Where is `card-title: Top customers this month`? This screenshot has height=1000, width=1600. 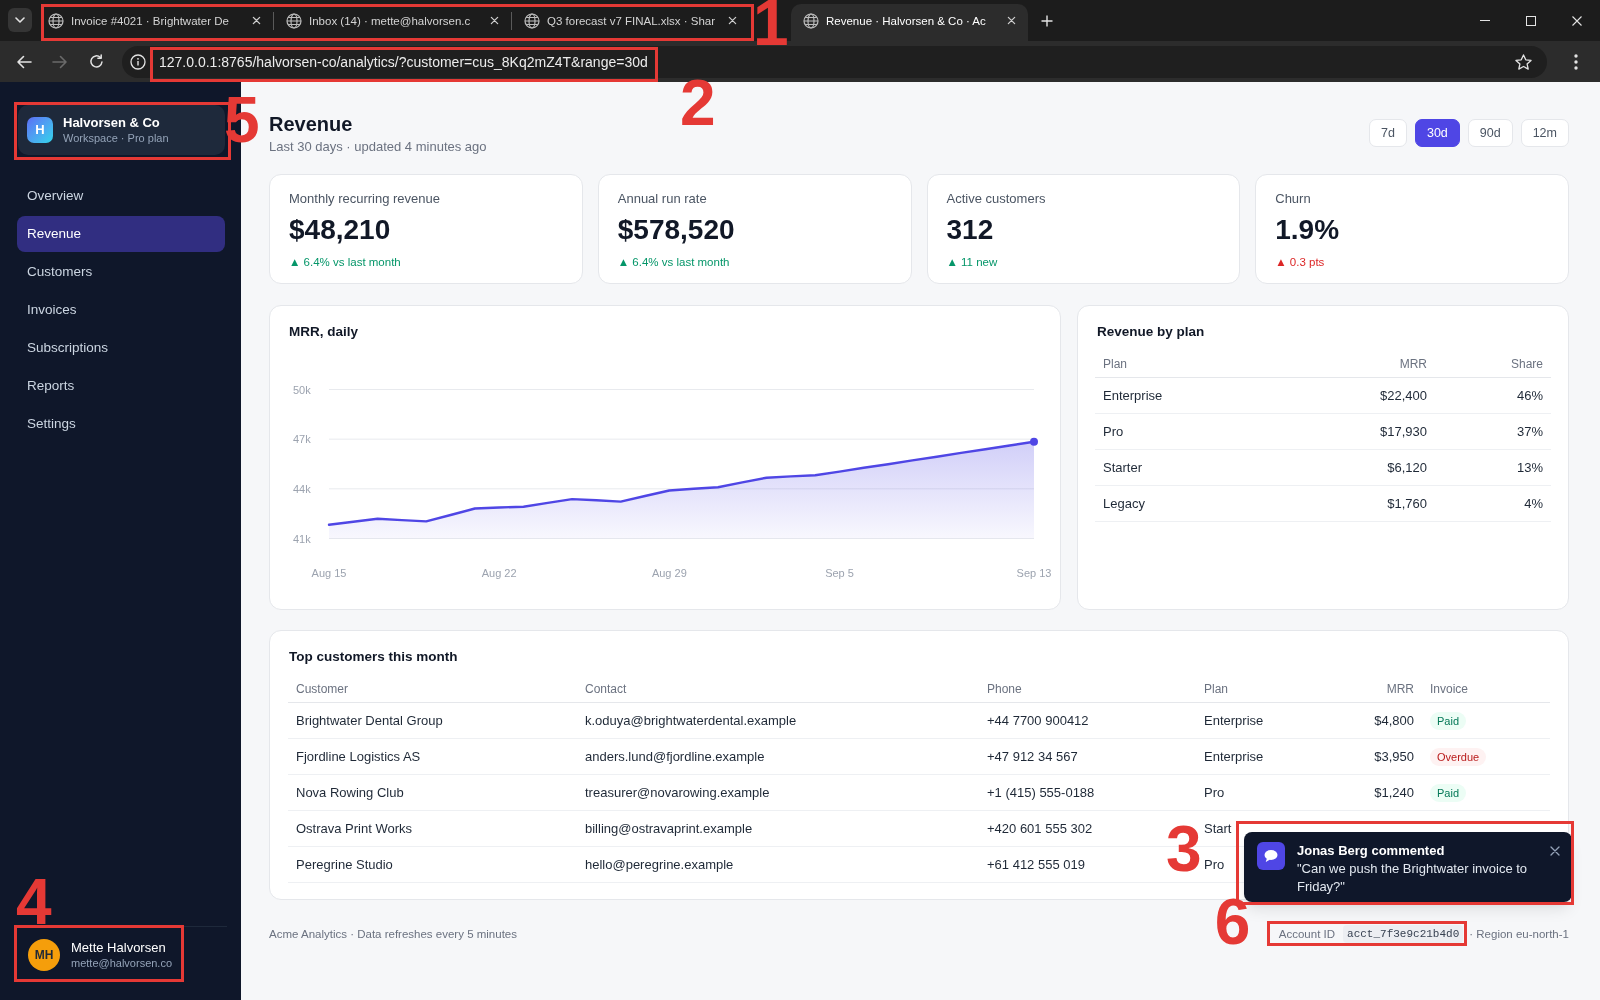
card-title: Top customers this month is located at coordinates (373, 657).